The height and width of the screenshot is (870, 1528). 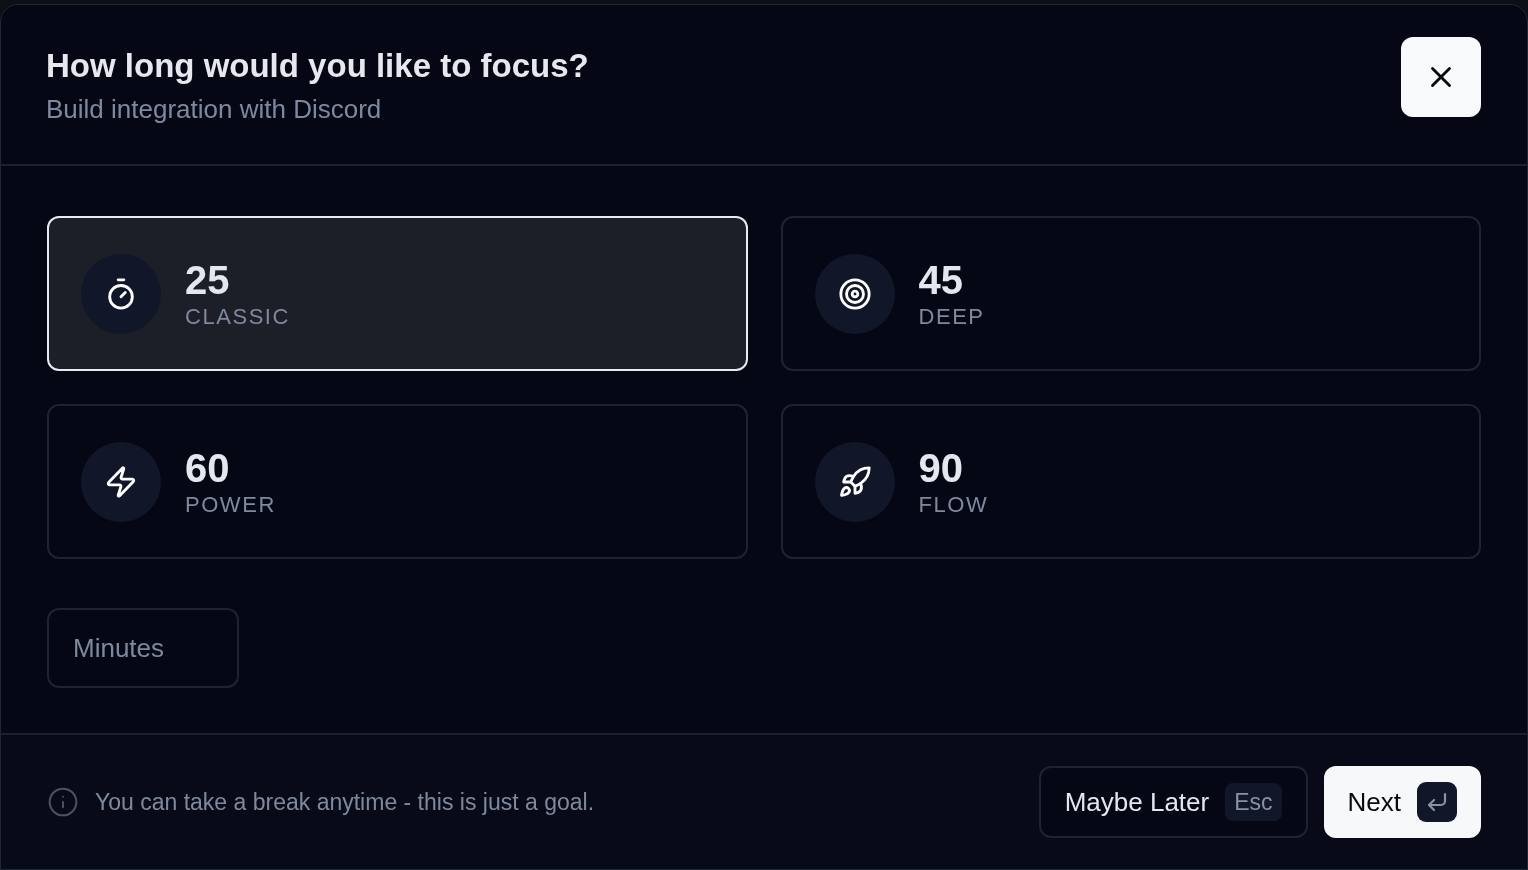 I want to click on minutes-input: Minutes, so click(x=143, y=648).